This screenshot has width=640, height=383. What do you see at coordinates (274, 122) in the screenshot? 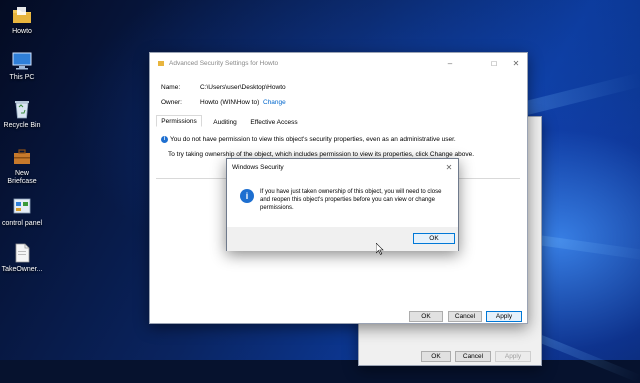
I see `tab-effective-access: Effective Access` at bounding box center [274, 122].